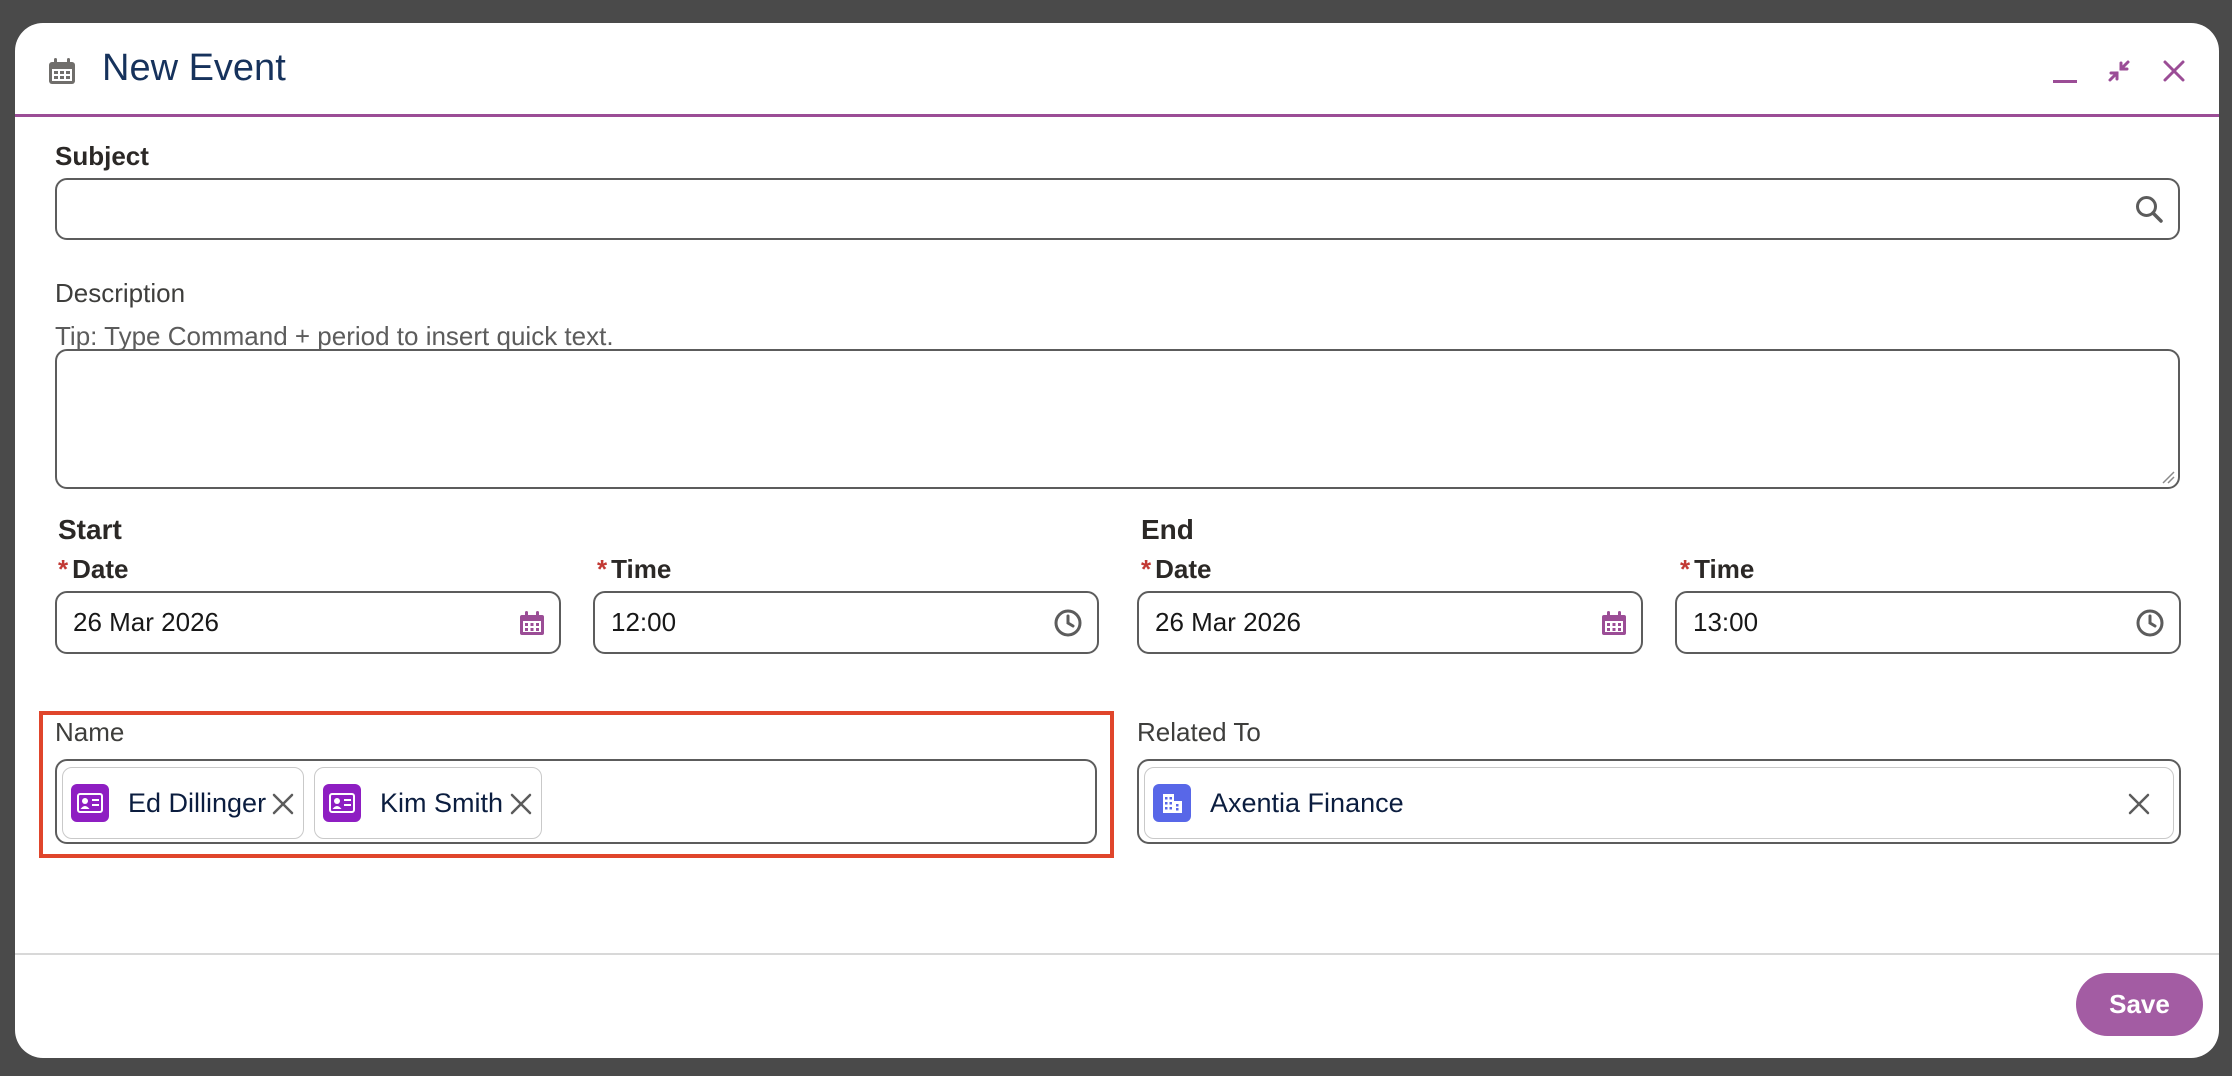 Image resolution: width=2232 pixels, height=1076 pixels. I want to click on end-date-input: 26 Mar 2026, so click(1390, 622).